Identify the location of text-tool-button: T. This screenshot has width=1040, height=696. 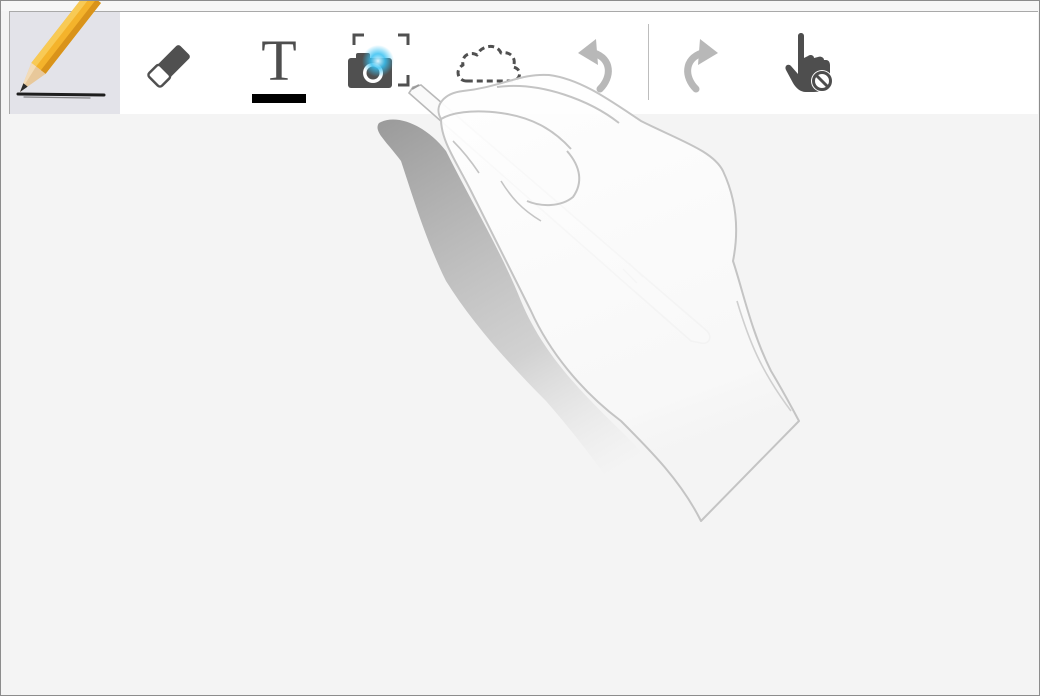
(279, 63).